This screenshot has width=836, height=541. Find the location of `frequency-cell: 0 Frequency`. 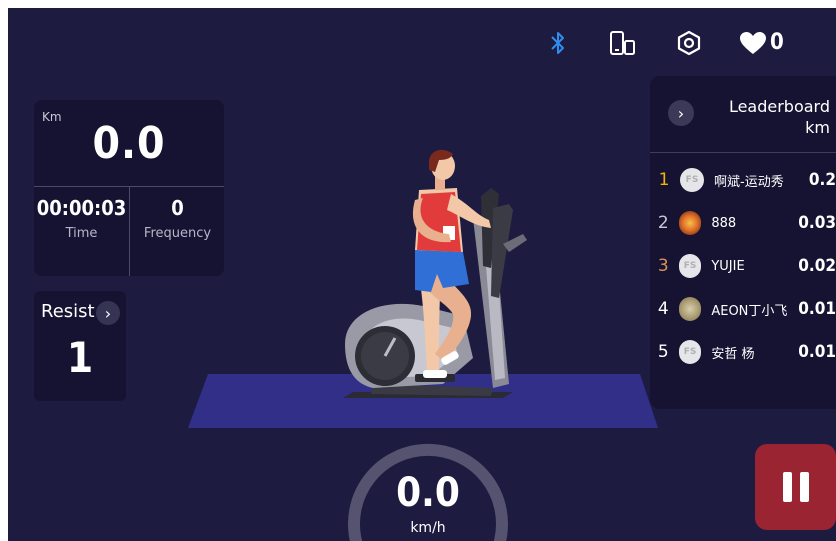

frequency-cell: 0 Frequency is located at coordinates (177, 218).